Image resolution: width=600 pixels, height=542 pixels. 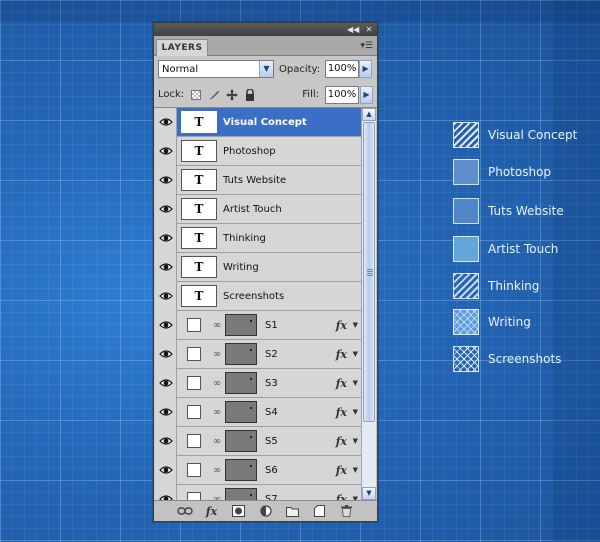 I want to click on layer-row: T Writing, so click(x=258, y=267).